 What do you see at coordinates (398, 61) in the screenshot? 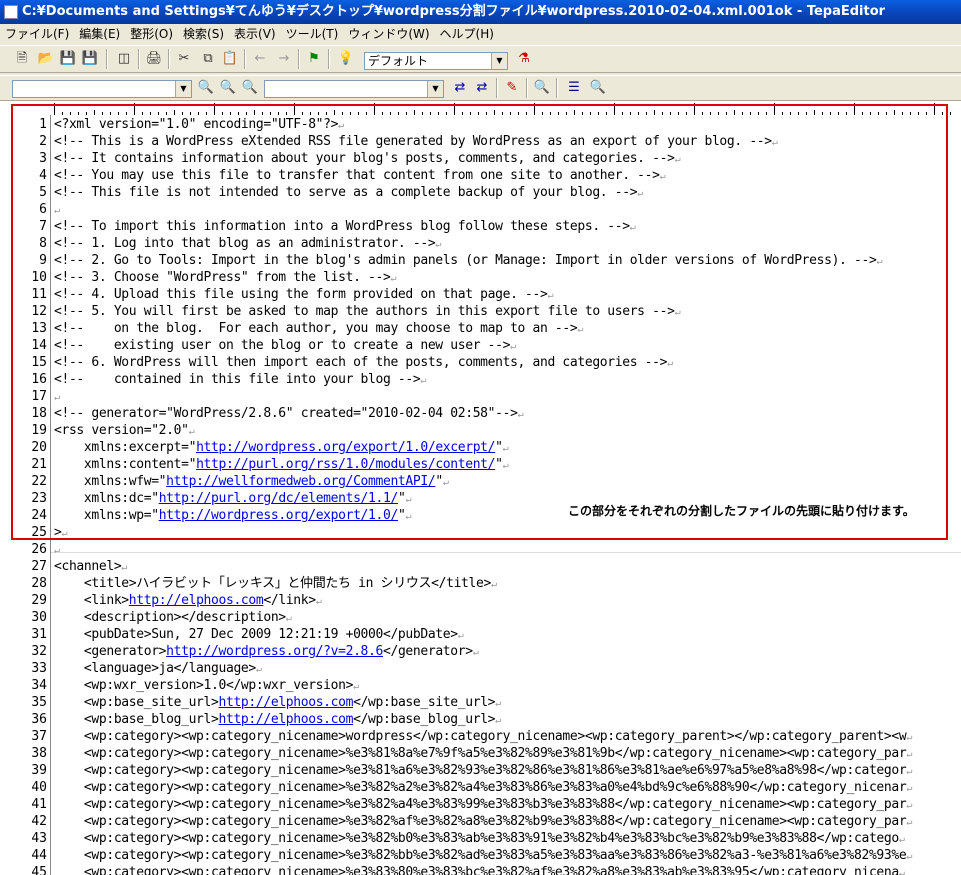
I see `font-select-value: デフォルト` at bounding box center [398, 61].